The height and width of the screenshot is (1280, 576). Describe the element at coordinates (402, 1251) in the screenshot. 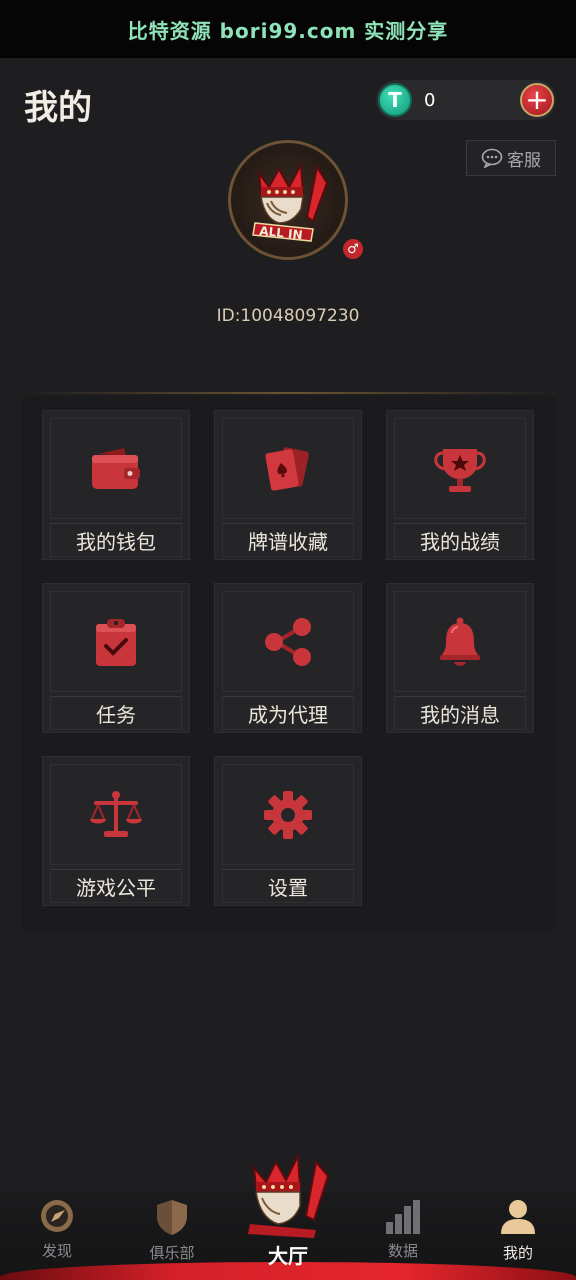

I see `nav-label: 数据` at that location.